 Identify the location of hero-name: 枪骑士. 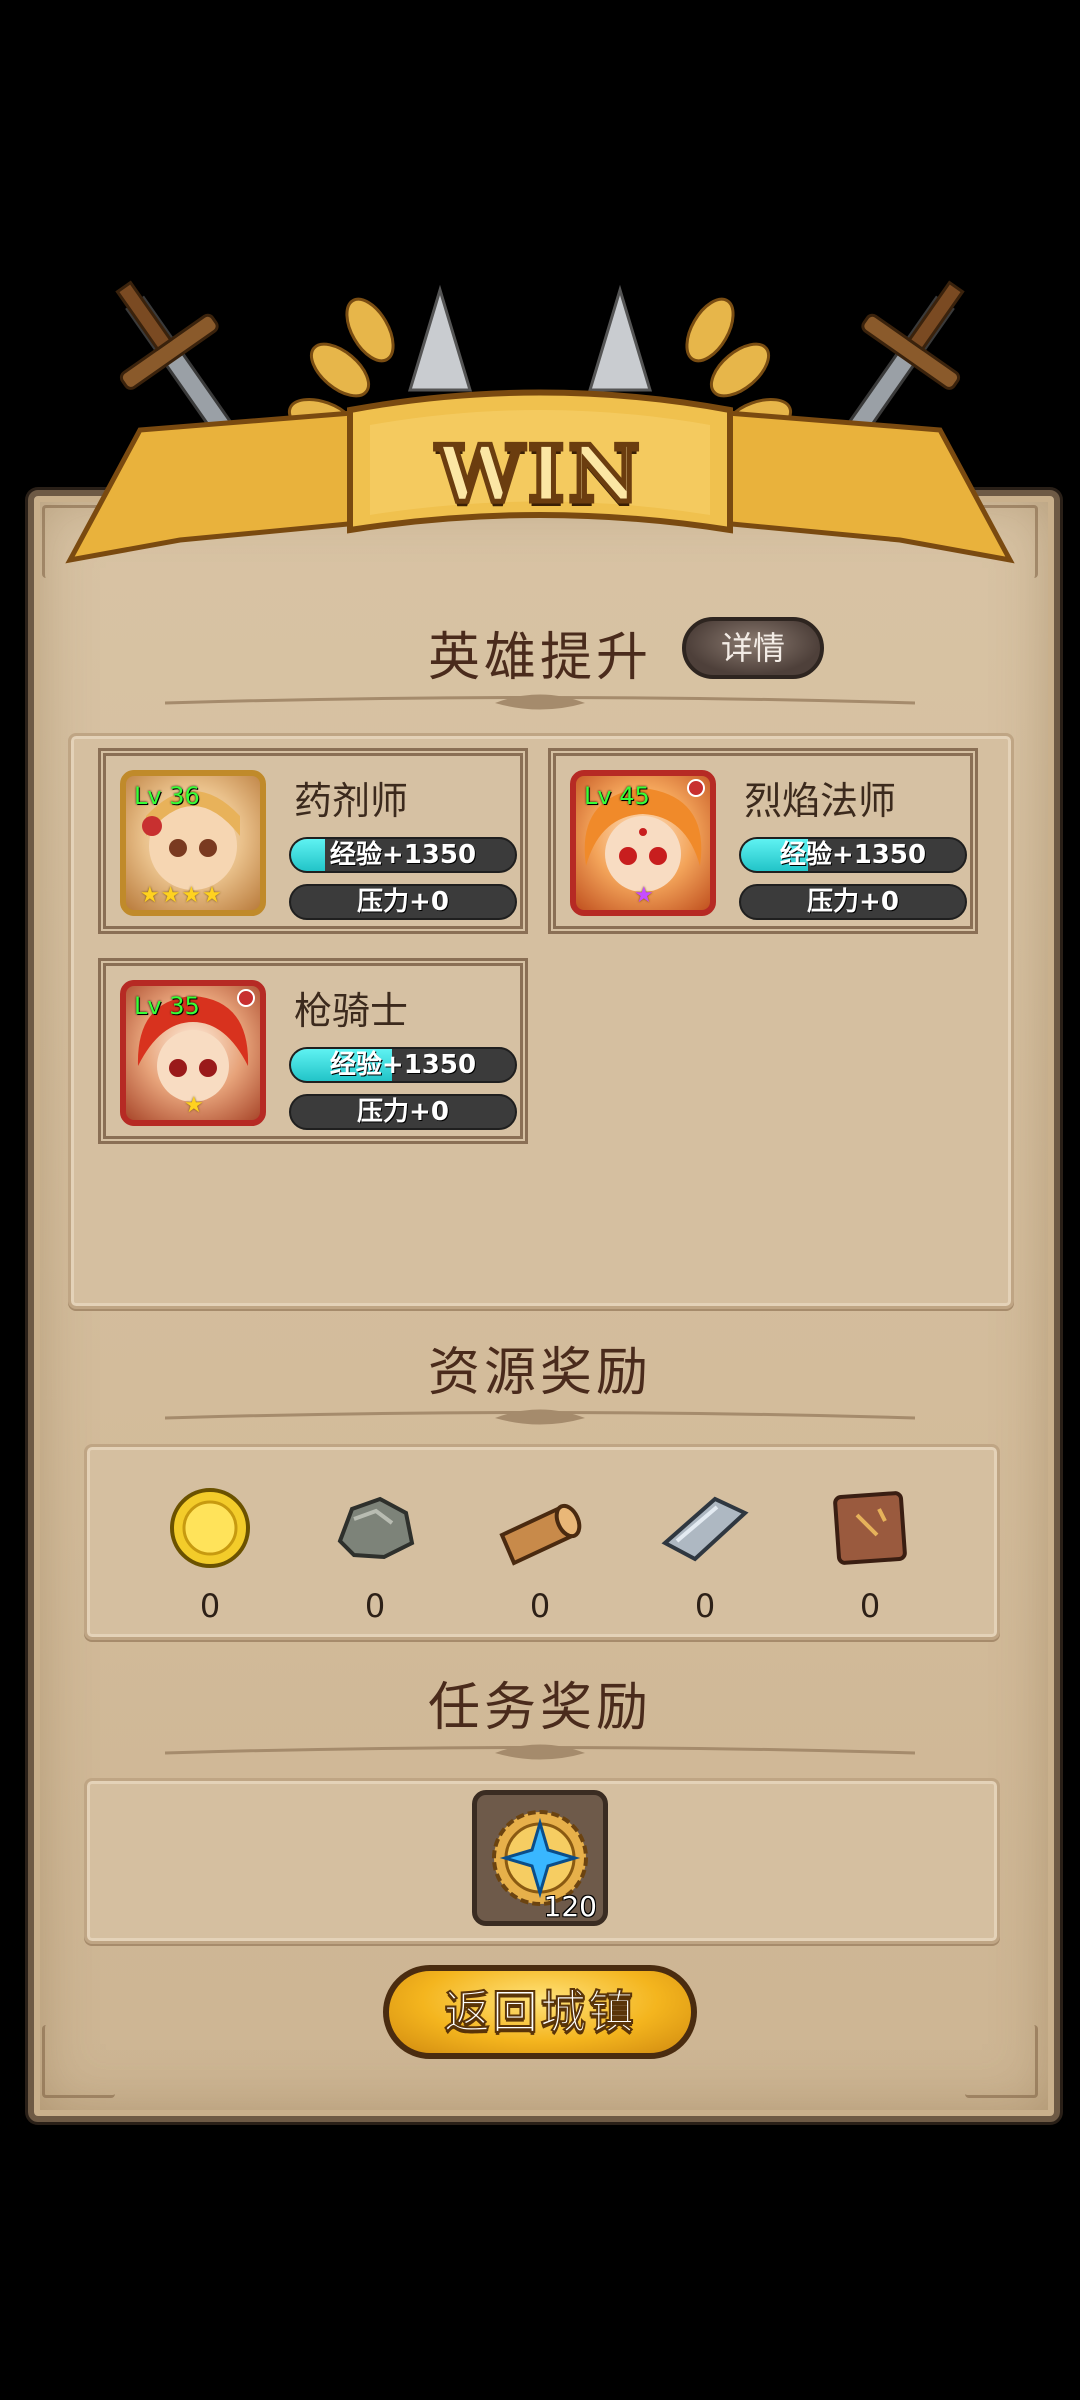
(351, 1011).